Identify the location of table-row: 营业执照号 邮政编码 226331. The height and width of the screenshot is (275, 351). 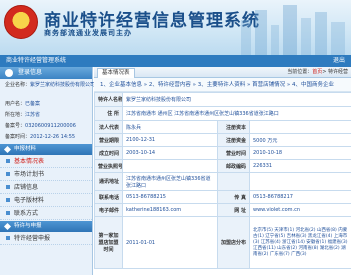
(222, 166).